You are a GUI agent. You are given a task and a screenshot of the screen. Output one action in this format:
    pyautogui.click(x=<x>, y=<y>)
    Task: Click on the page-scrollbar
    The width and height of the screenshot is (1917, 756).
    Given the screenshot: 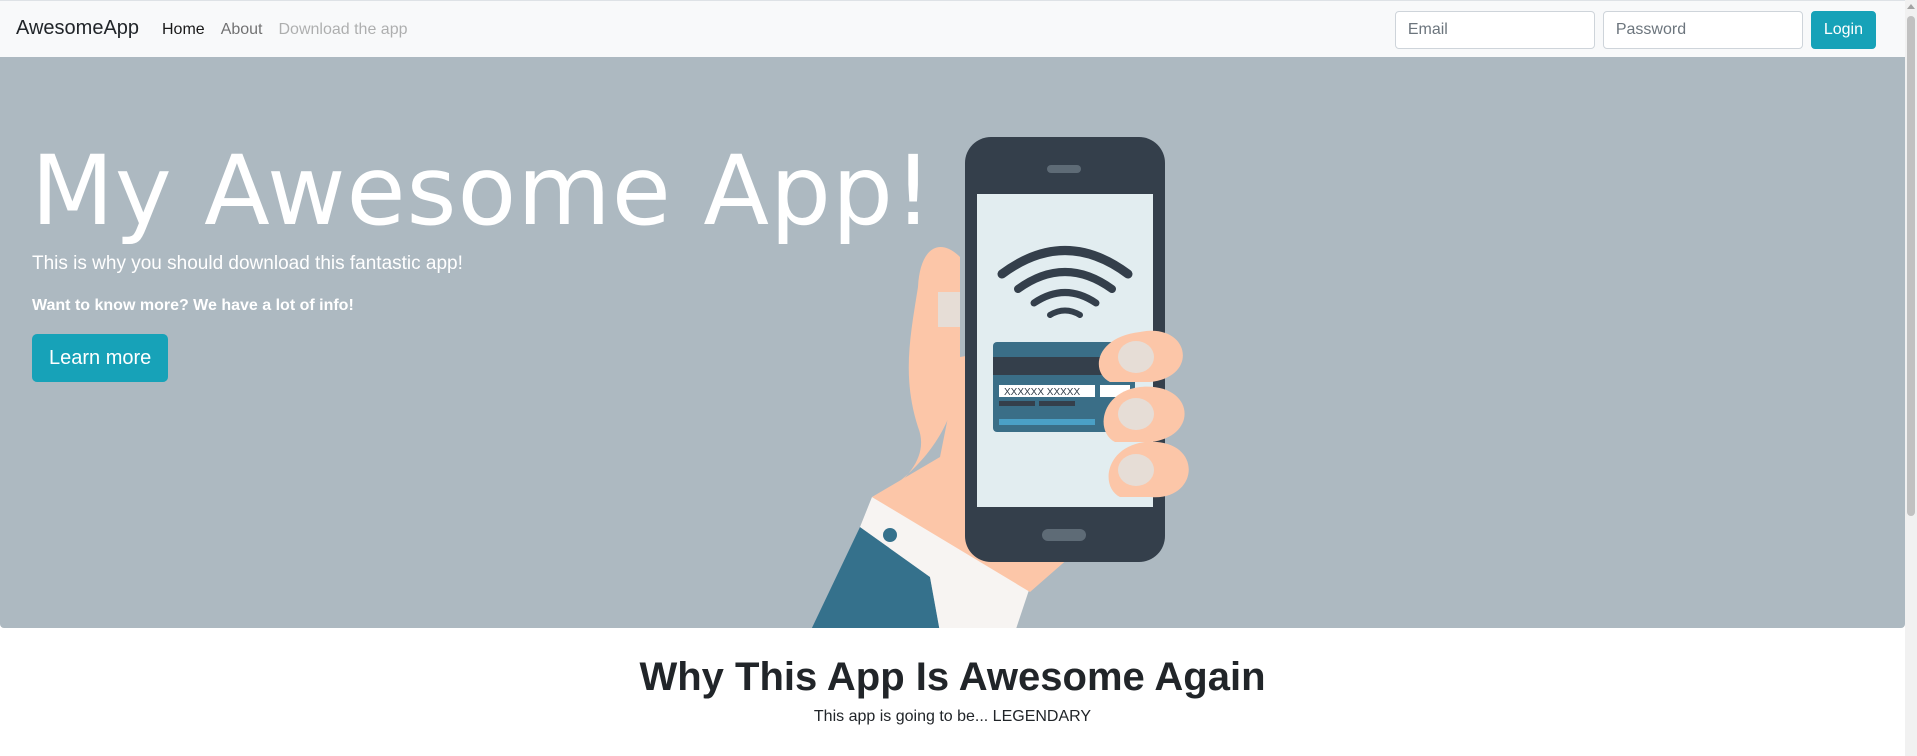 What is the action you would take?
    pyautogui.click(x=1911, y=378)
    